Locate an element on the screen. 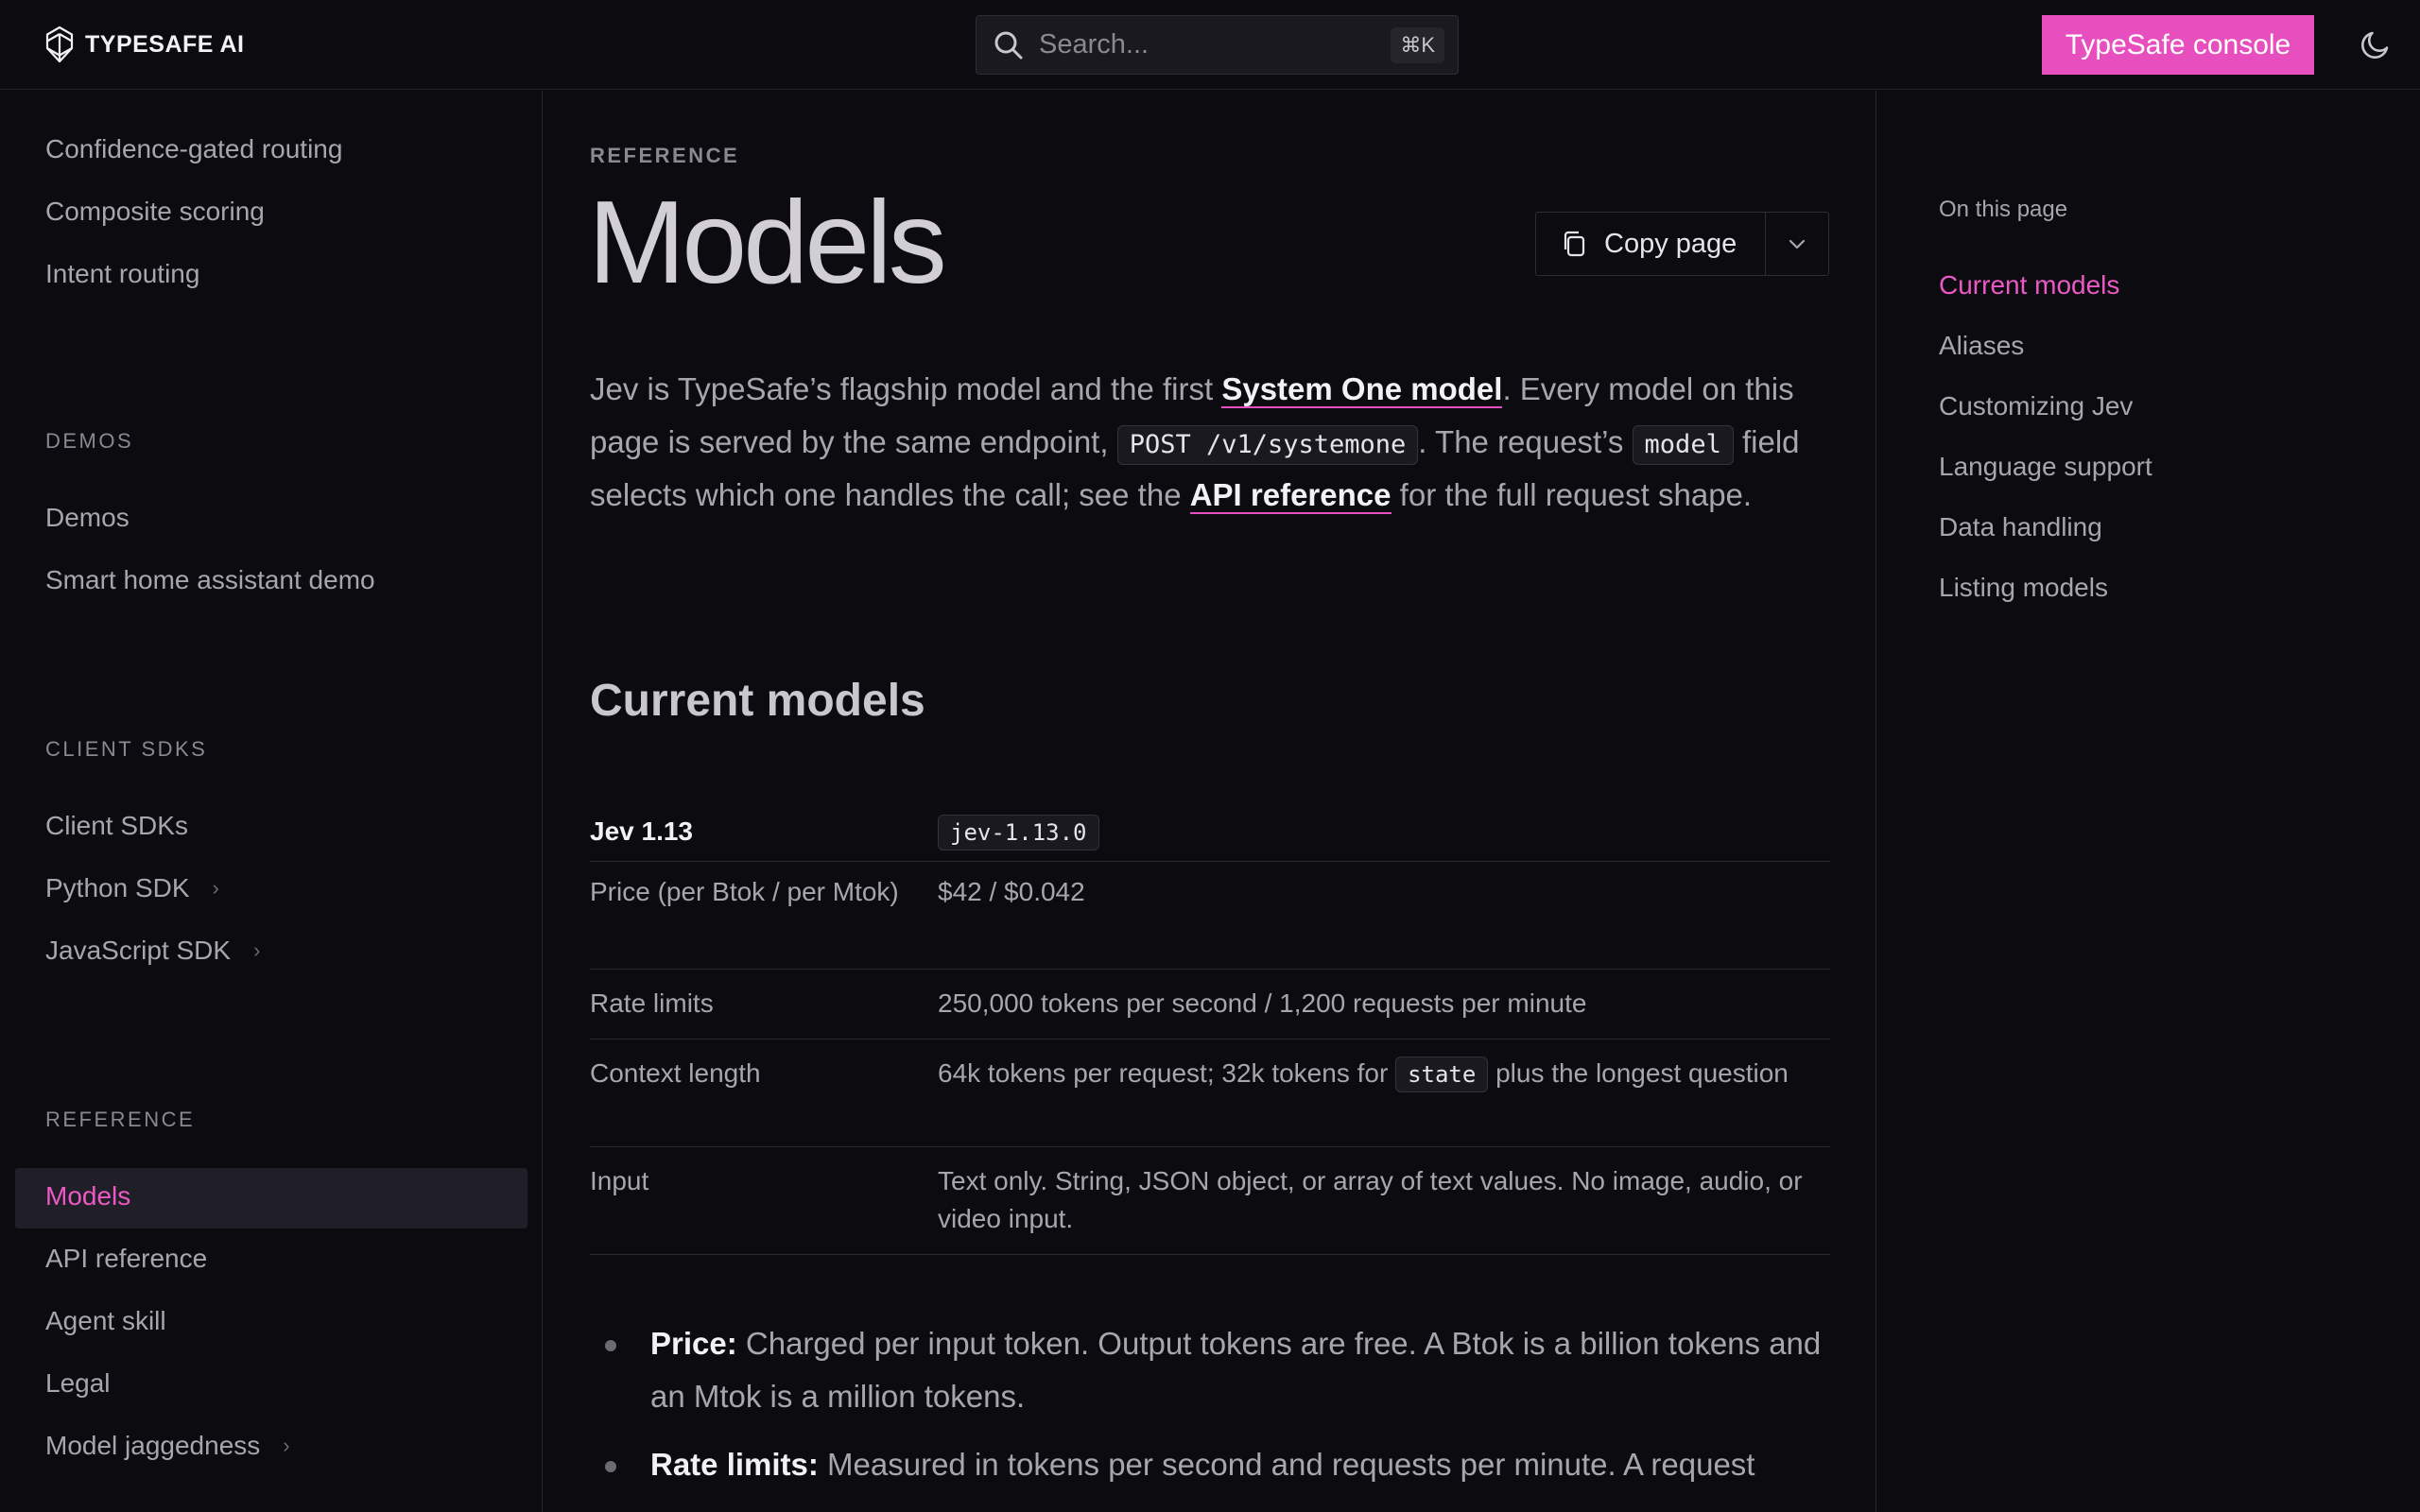  toc-item-language-support: Language support is located at coordinates (2045, 467).